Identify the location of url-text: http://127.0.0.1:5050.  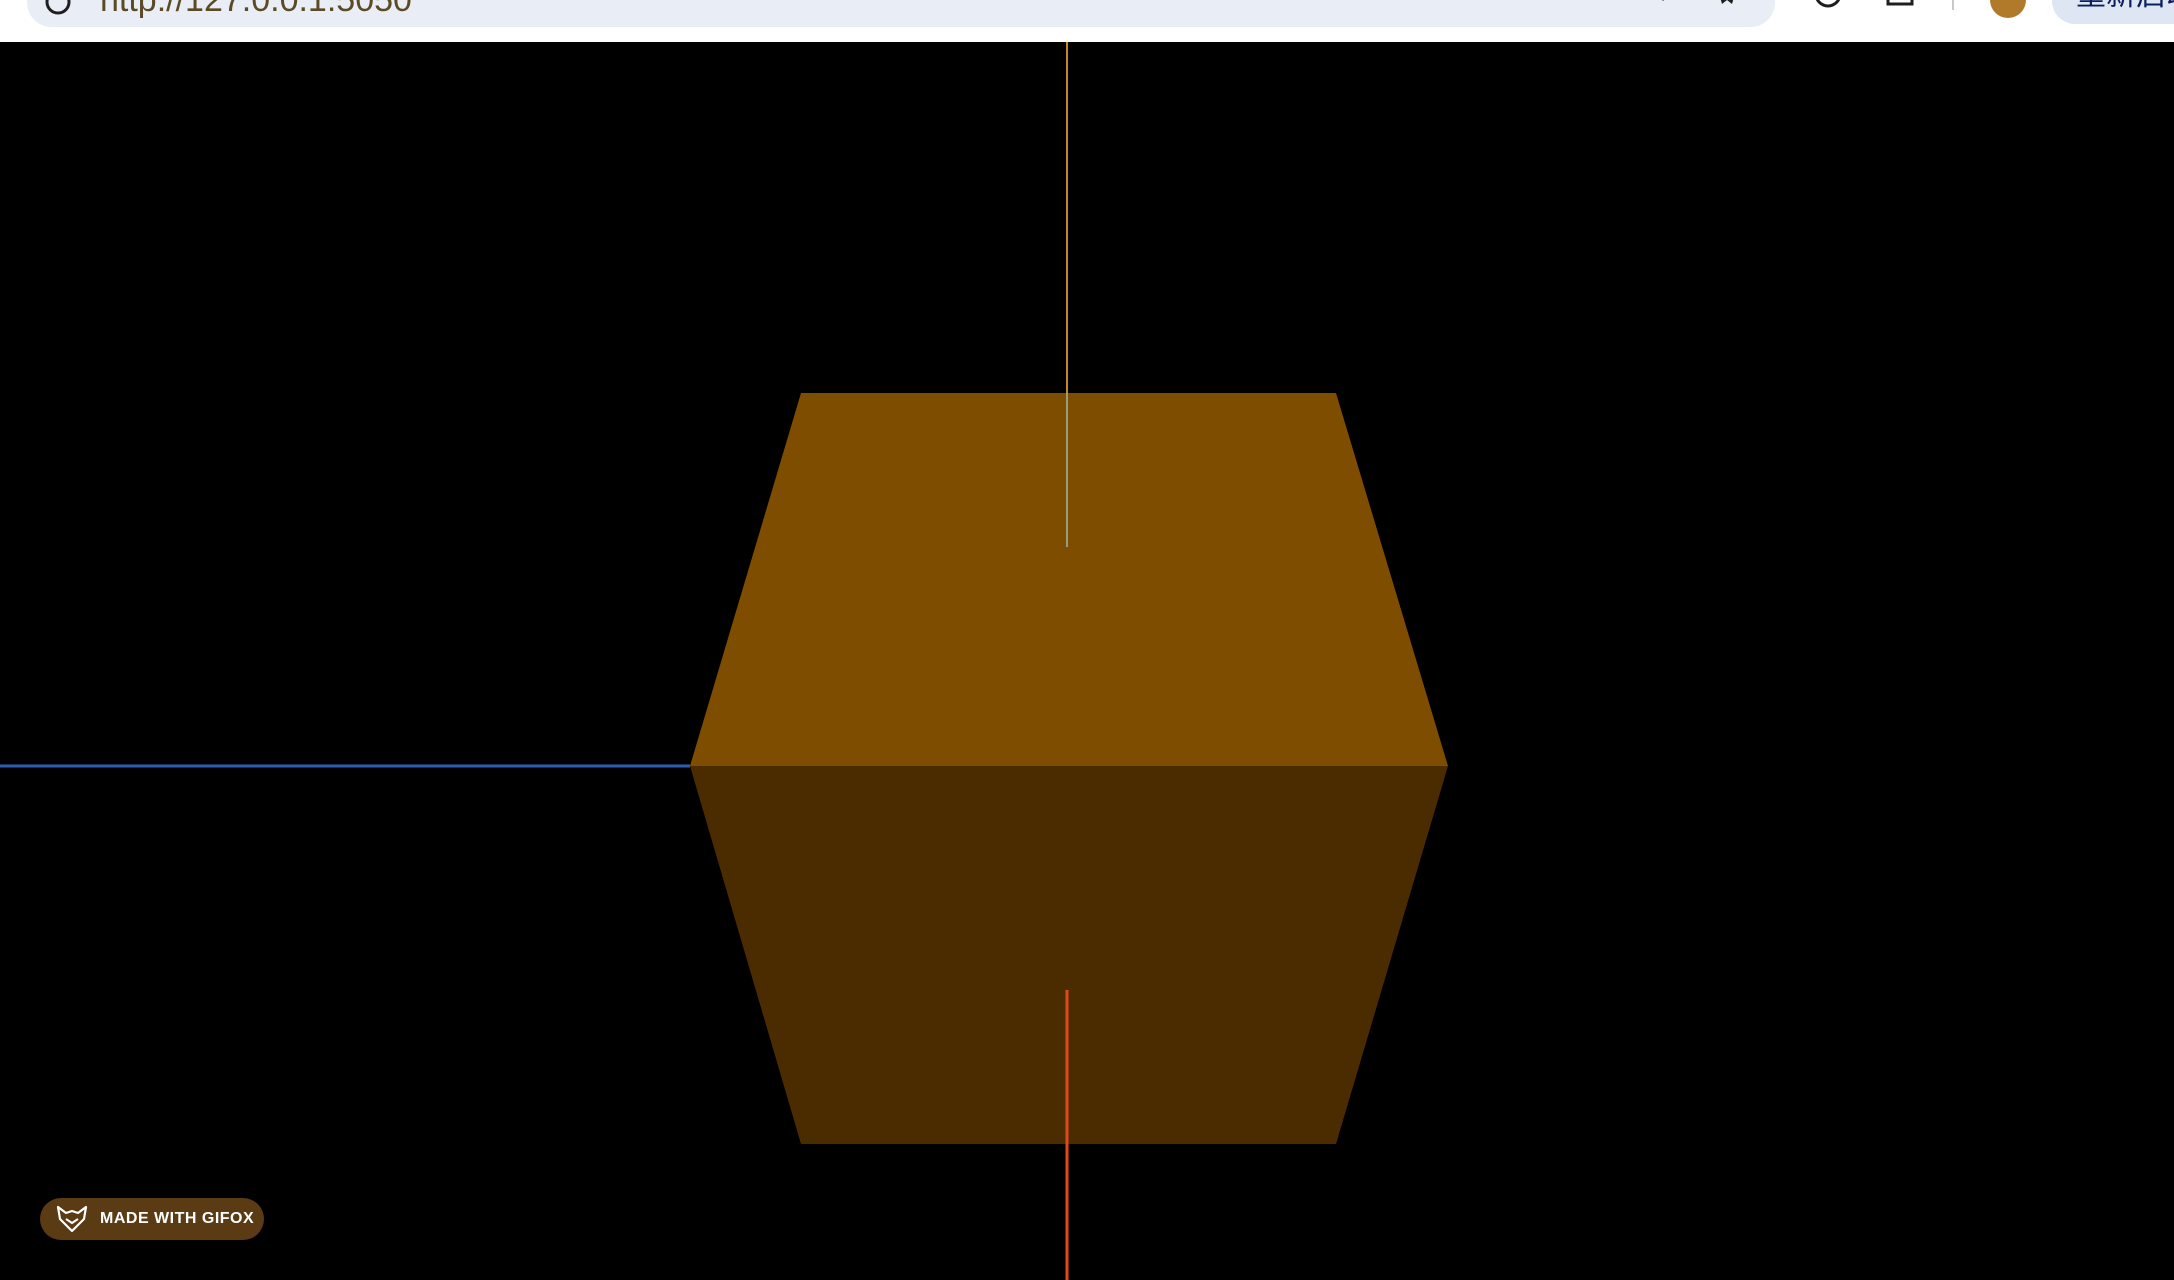
(256, 10).